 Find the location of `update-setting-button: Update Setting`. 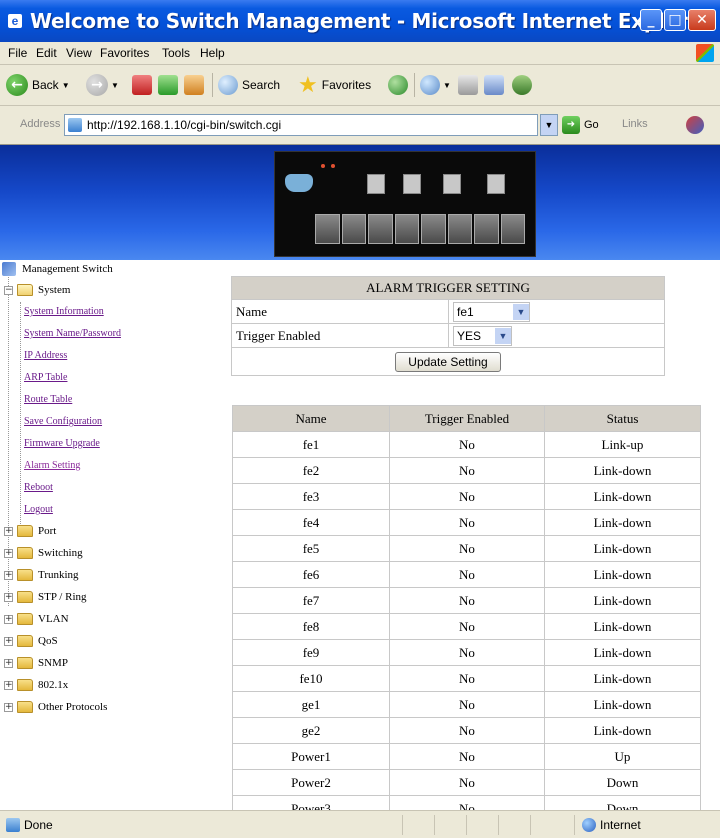

update-setting-button: Update Setting is located at coordinates (448, 361).